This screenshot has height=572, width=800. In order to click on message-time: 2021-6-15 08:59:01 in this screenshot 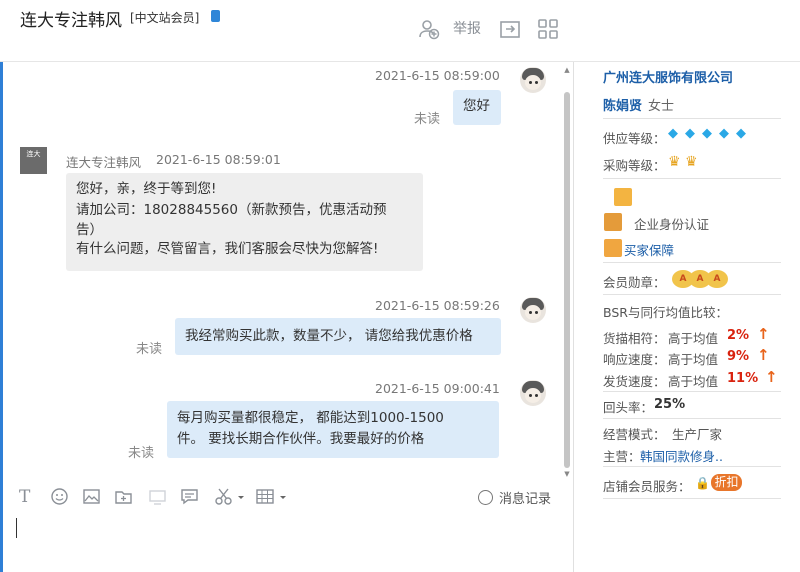, I will do `click(218, 159)`.